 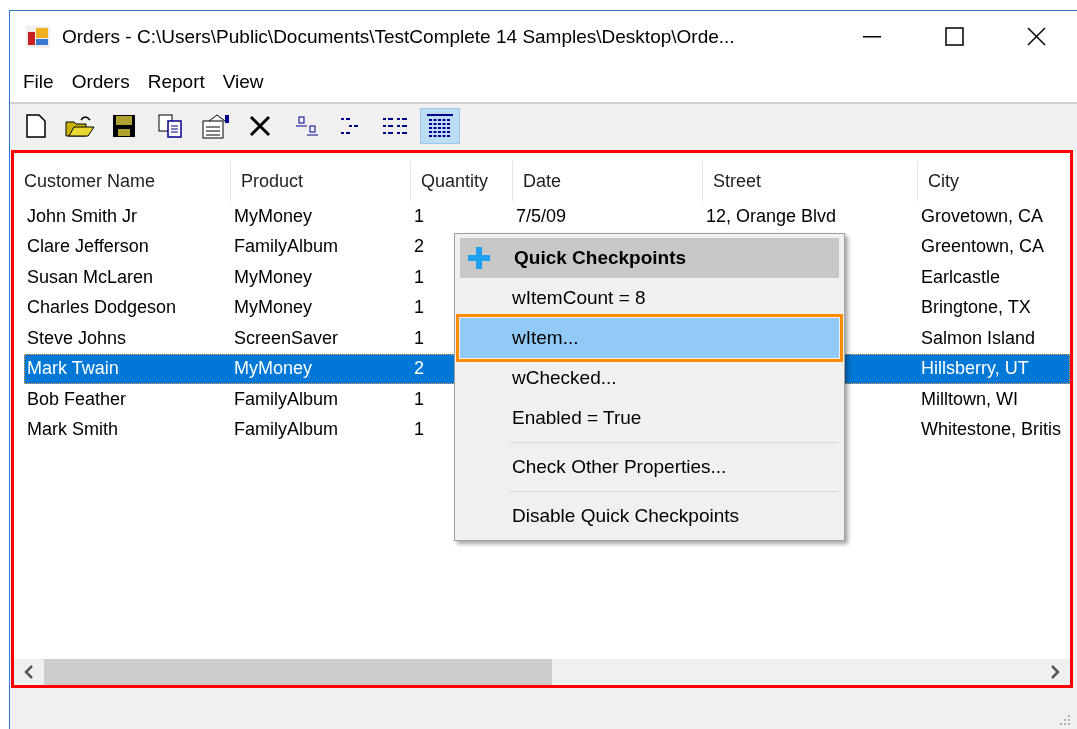 I want to click on table-cell: Whitestone, Britis, so click(x=991, y=429).